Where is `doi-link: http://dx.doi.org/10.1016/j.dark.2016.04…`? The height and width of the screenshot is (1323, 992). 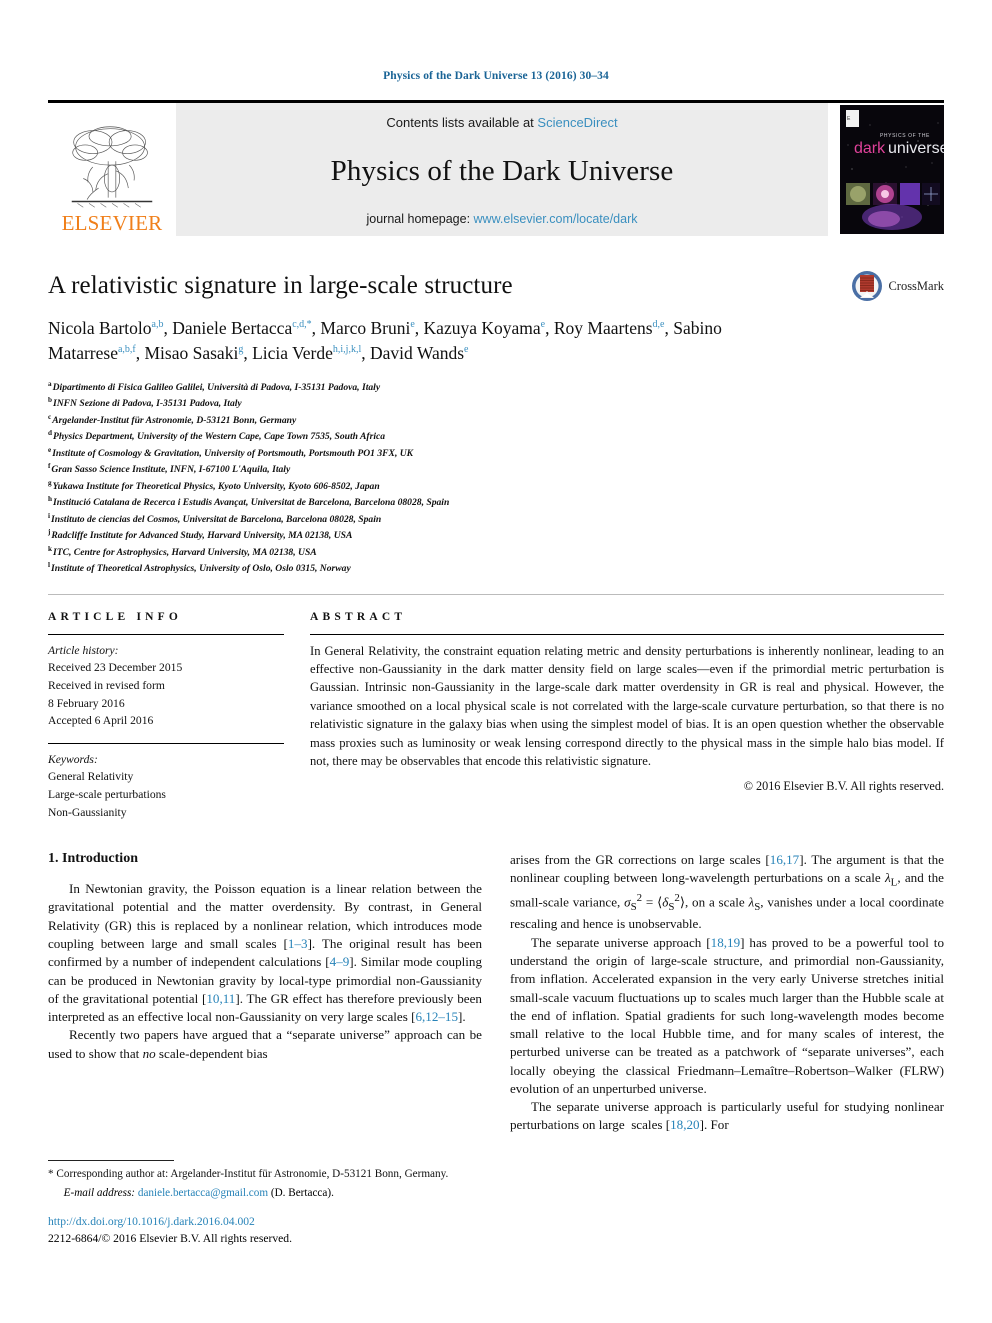 doi-link: http://dx.doi.org/10.1016/j.dark.2016.04… is located at coordinates (268, 1222).